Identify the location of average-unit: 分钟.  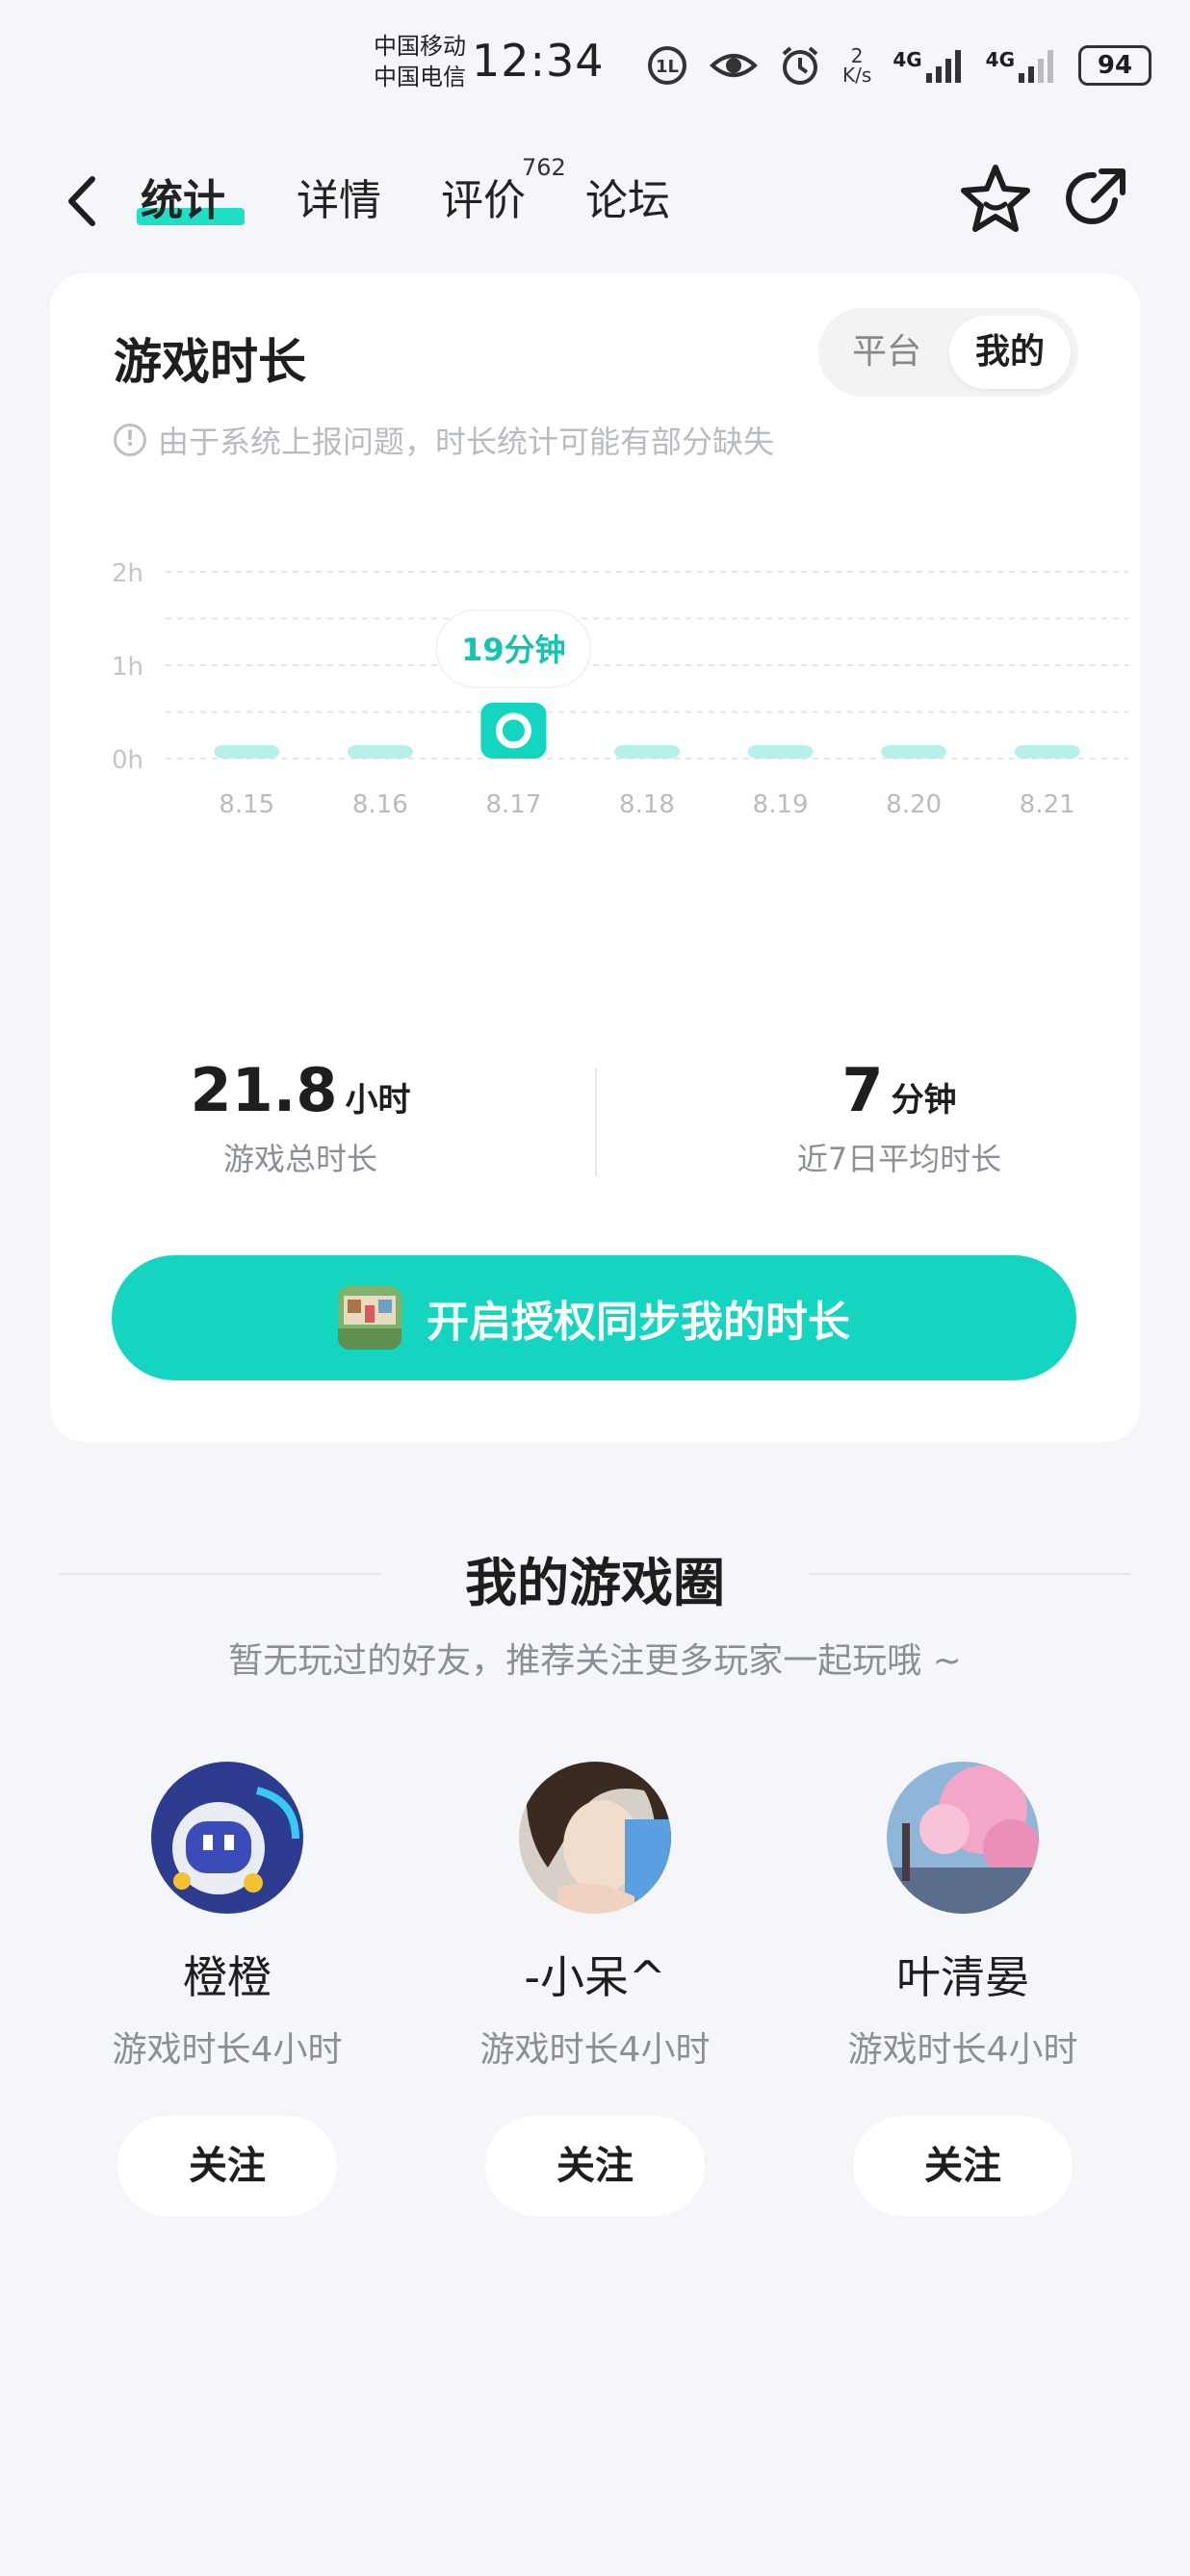
(924, 1101).